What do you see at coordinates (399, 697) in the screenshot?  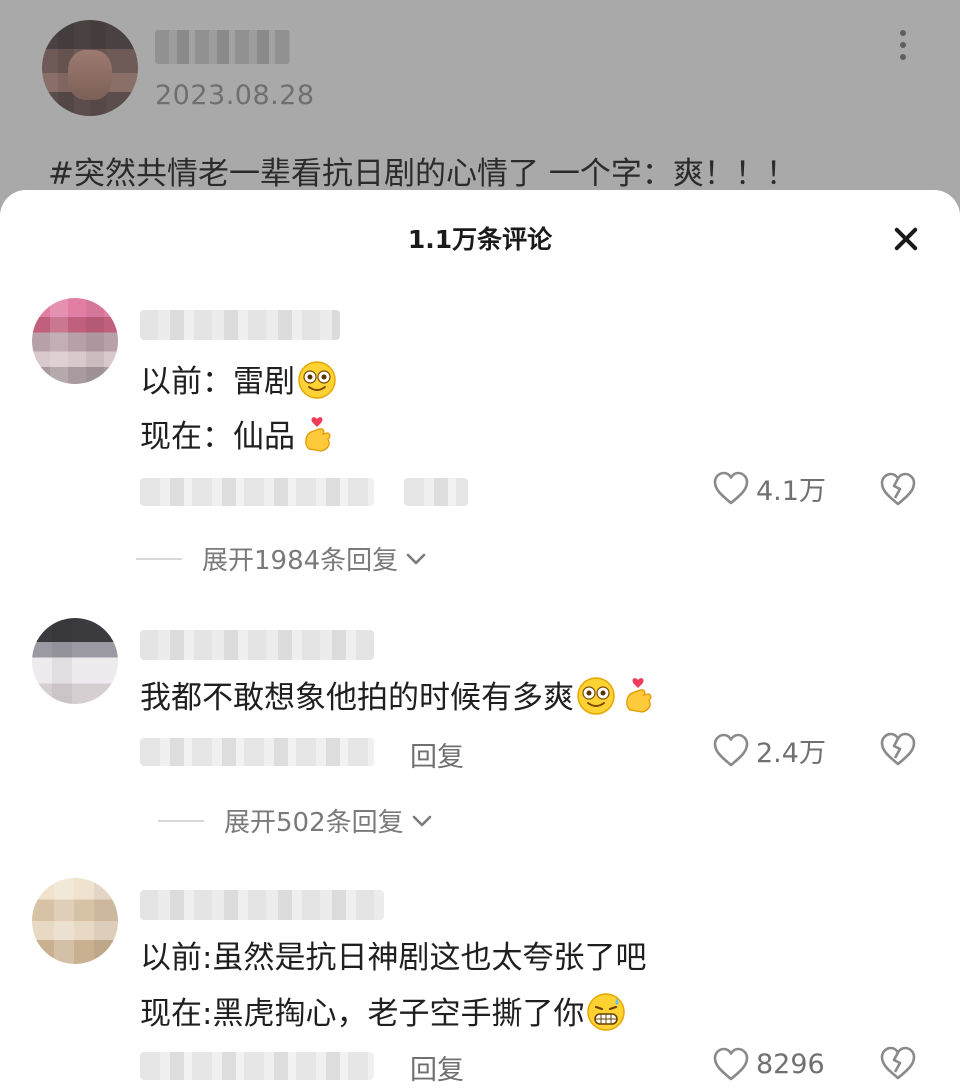 I see `comment-text-line: 我都不敢想象他拍的时候有多爽` at bounding box center [399, 697].